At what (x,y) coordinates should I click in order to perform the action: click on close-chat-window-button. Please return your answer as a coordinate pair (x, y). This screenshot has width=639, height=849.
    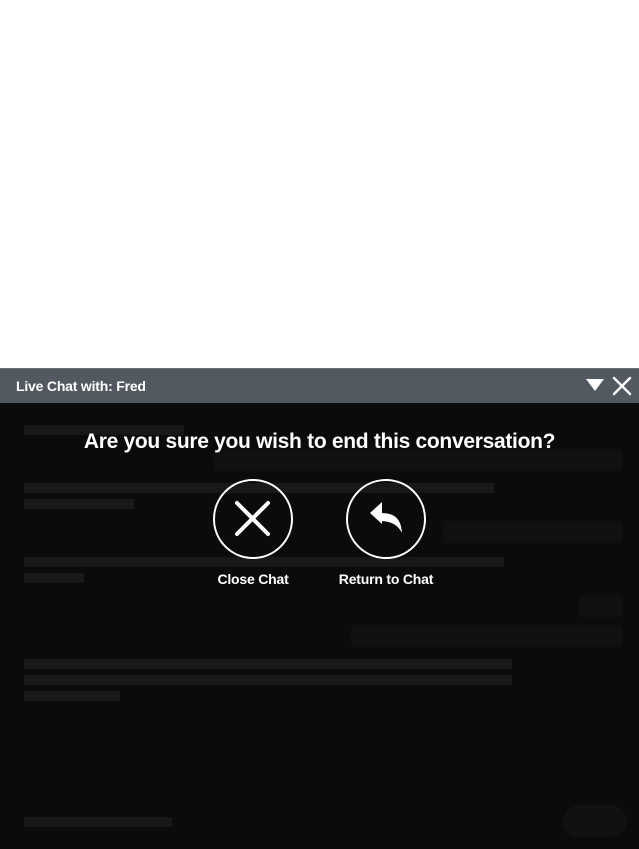
    Looking at the image, I should click on (622, 386).